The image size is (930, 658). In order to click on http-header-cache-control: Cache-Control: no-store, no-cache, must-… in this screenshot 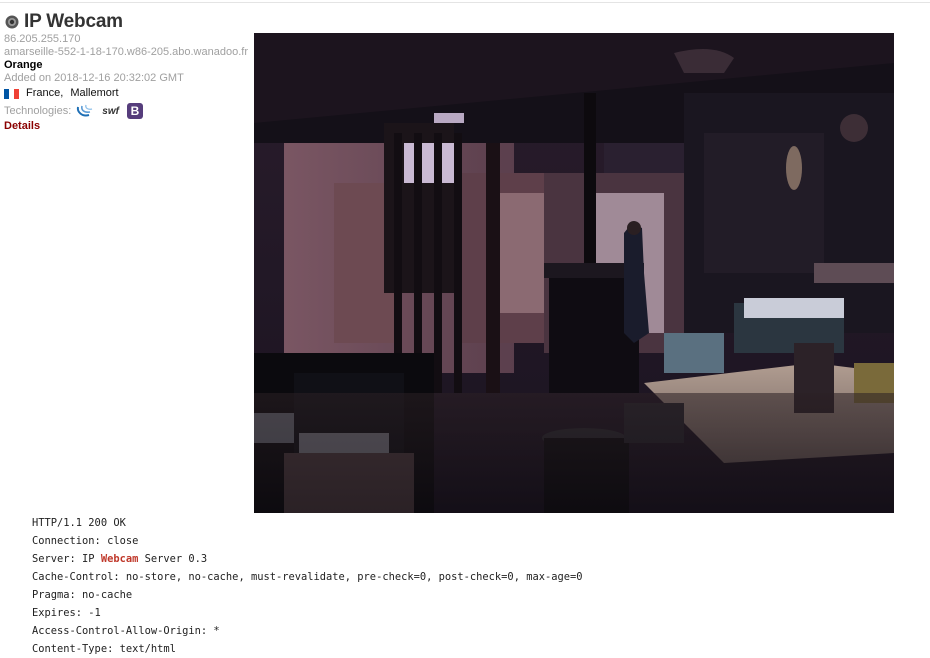, I will do `click(307, 577)`.